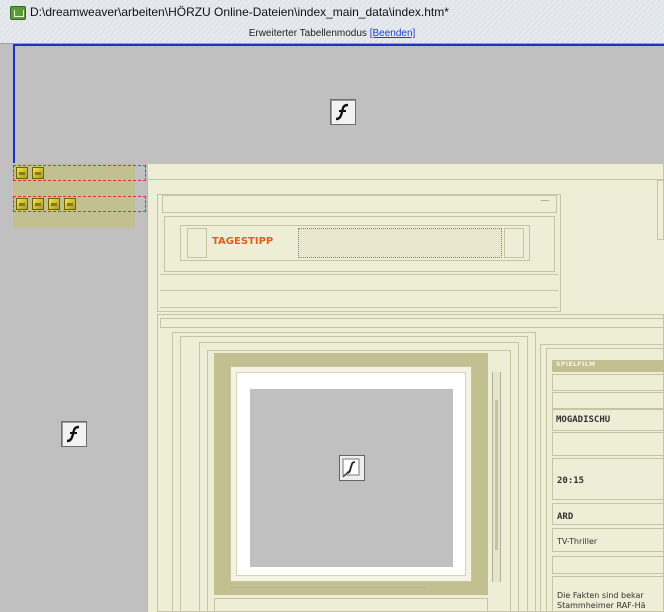 The image size is (664, 612). What do you see at coordinates (583, 420) in the screenshot?
I see `program-title: MOGADISCHU` at bounding box center [583, 420].